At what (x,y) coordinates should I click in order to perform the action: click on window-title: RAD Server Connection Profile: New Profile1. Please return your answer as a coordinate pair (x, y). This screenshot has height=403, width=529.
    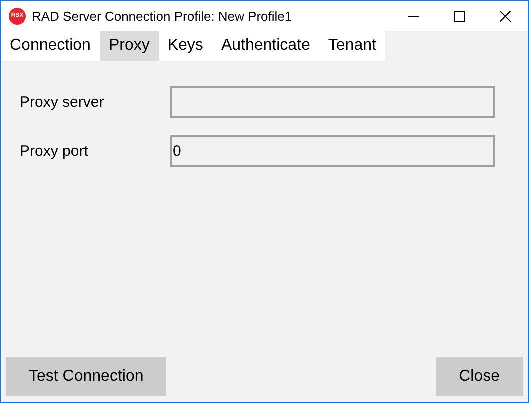
    Looking at the image, I should click on (163, 16).